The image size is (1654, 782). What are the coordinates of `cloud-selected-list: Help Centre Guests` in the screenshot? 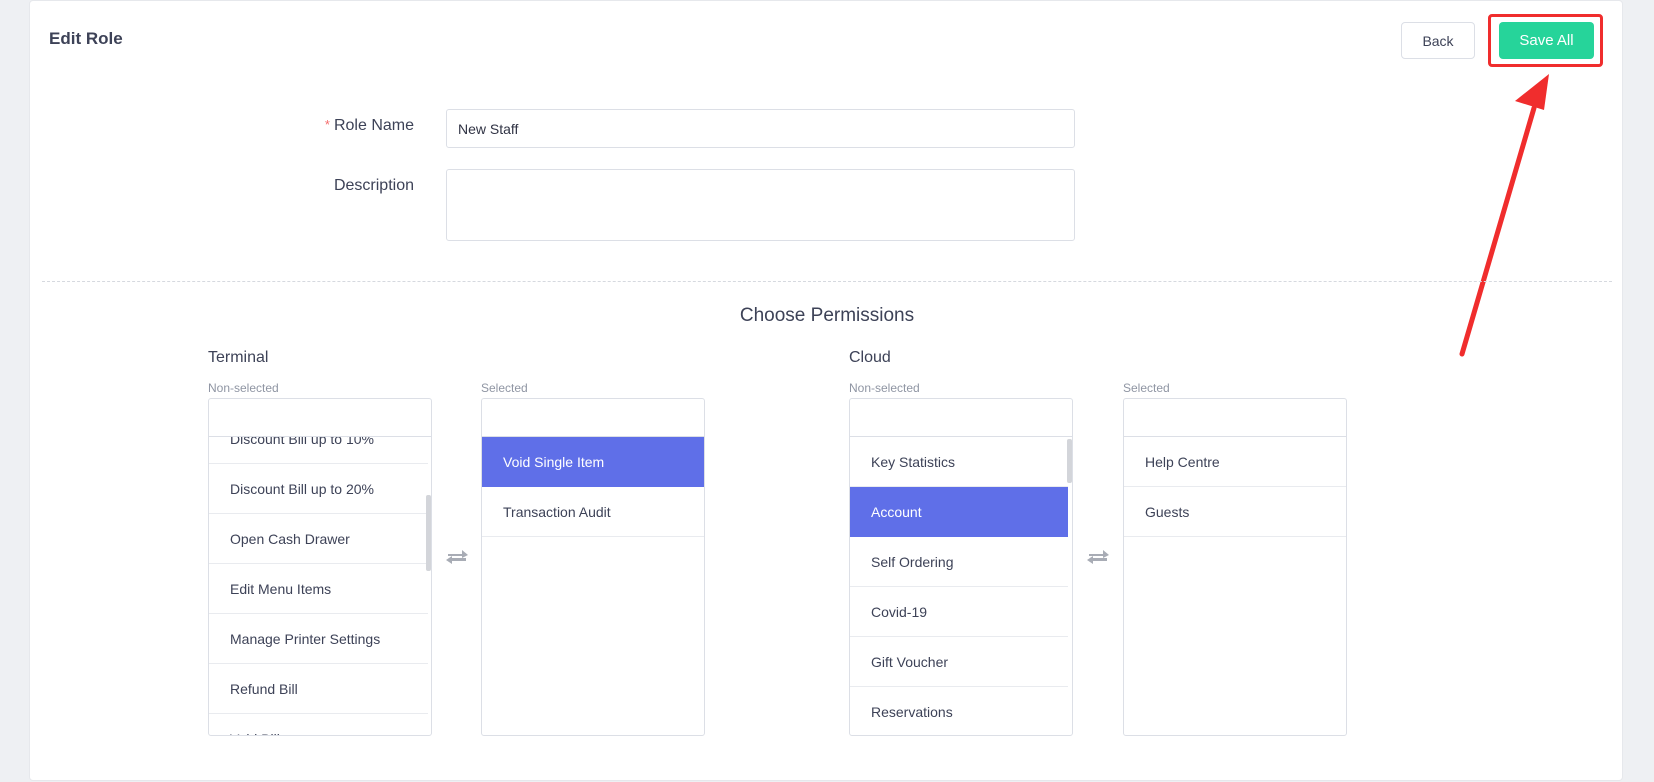 It's located at (1235, 567).